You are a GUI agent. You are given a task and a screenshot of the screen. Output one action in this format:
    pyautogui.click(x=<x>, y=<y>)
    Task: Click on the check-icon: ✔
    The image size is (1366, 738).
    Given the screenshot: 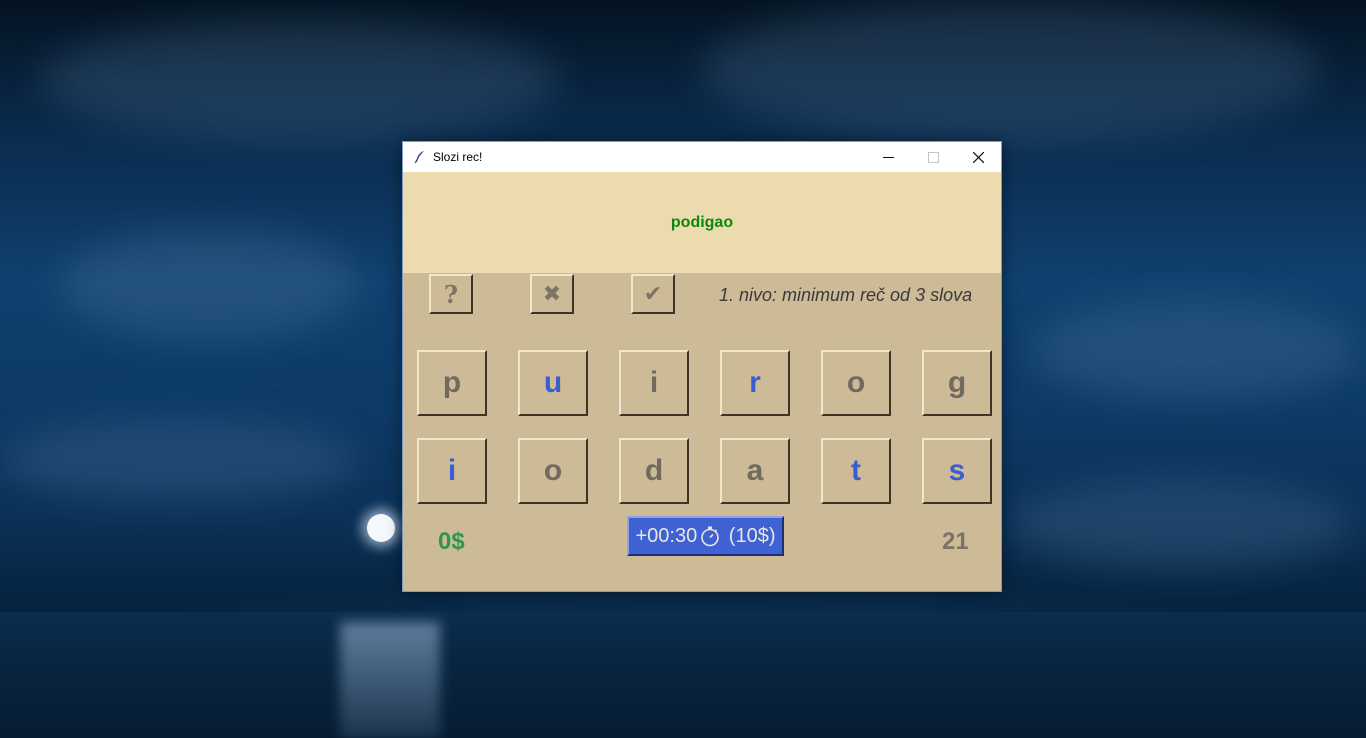 What is the action you would take?
    pyautogui.click(x=653, y=294)
    